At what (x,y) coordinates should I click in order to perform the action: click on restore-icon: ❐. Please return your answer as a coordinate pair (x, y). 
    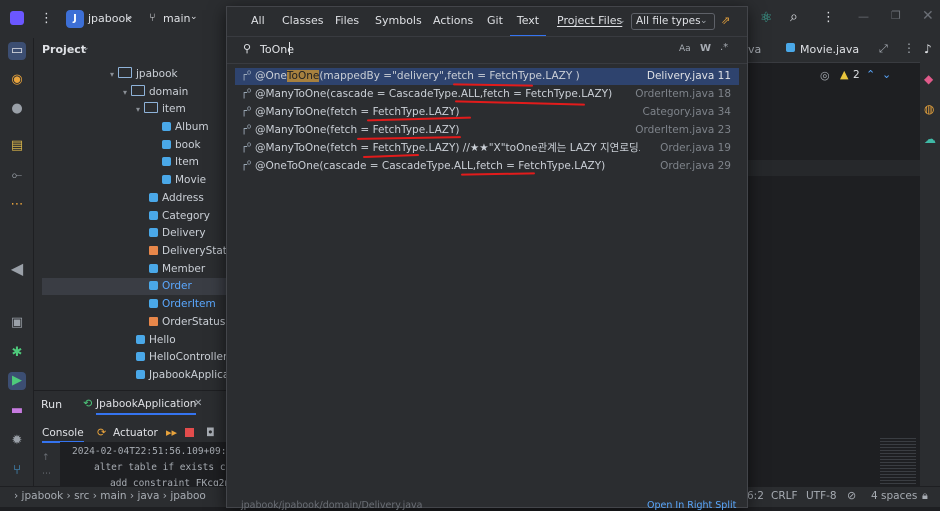
    Looking at the image, I should click on (896, 15).